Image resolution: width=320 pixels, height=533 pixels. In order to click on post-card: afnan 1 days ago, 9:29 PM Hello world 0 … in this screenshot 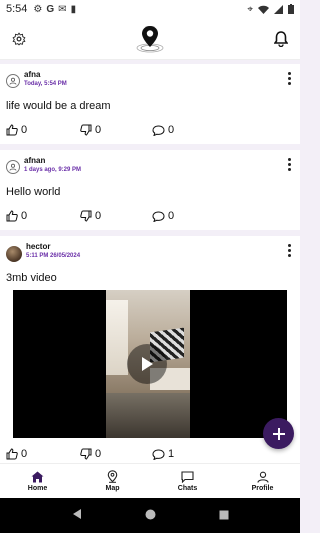, I will do `click(150, 190)`.